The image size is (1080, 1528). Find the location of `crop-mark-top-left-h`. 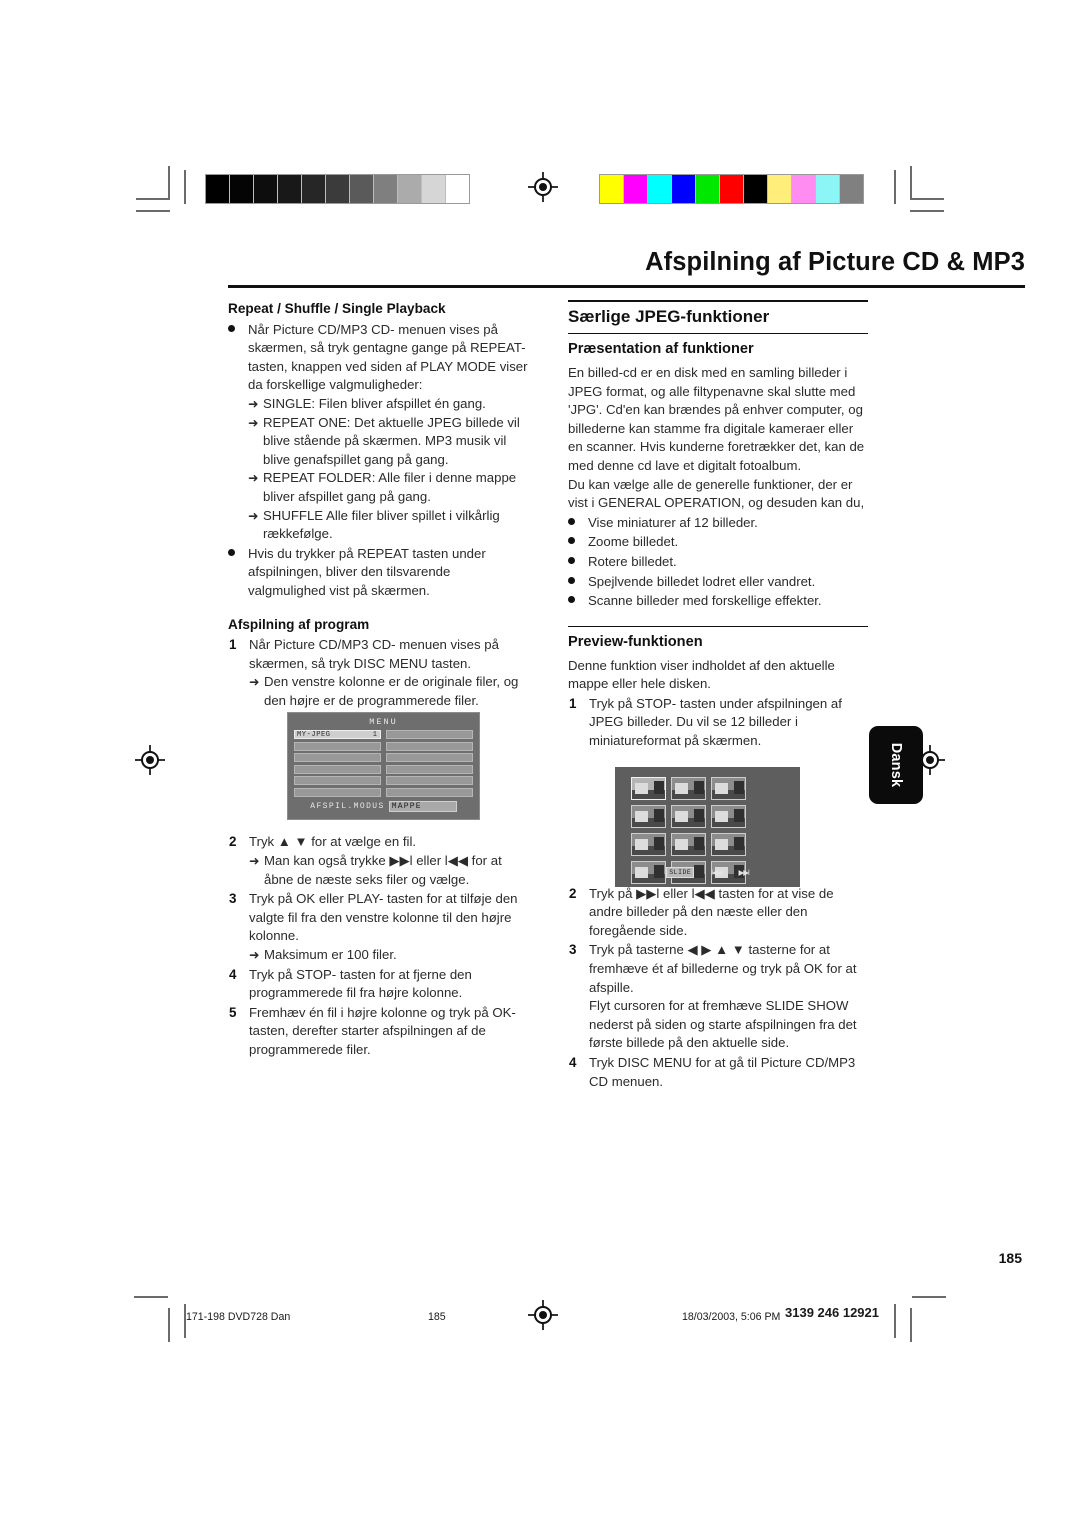

crop-mark-top-left-h is located at coordinates (153, 199).